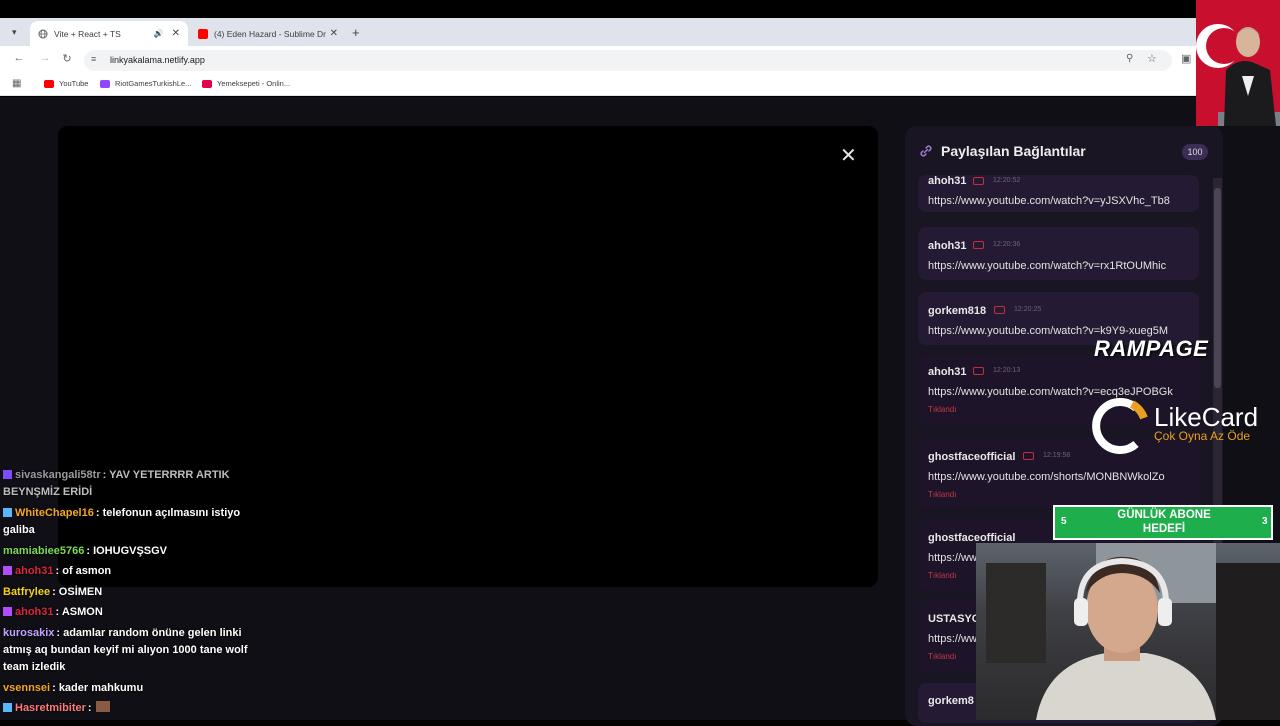 The height and width of the screenshot is (726, 1280). What do you see at coordinates (128, 612) in the screenshot?
I see `chat-message: ahoh31: ASMON` at bounding box center [128, 612].